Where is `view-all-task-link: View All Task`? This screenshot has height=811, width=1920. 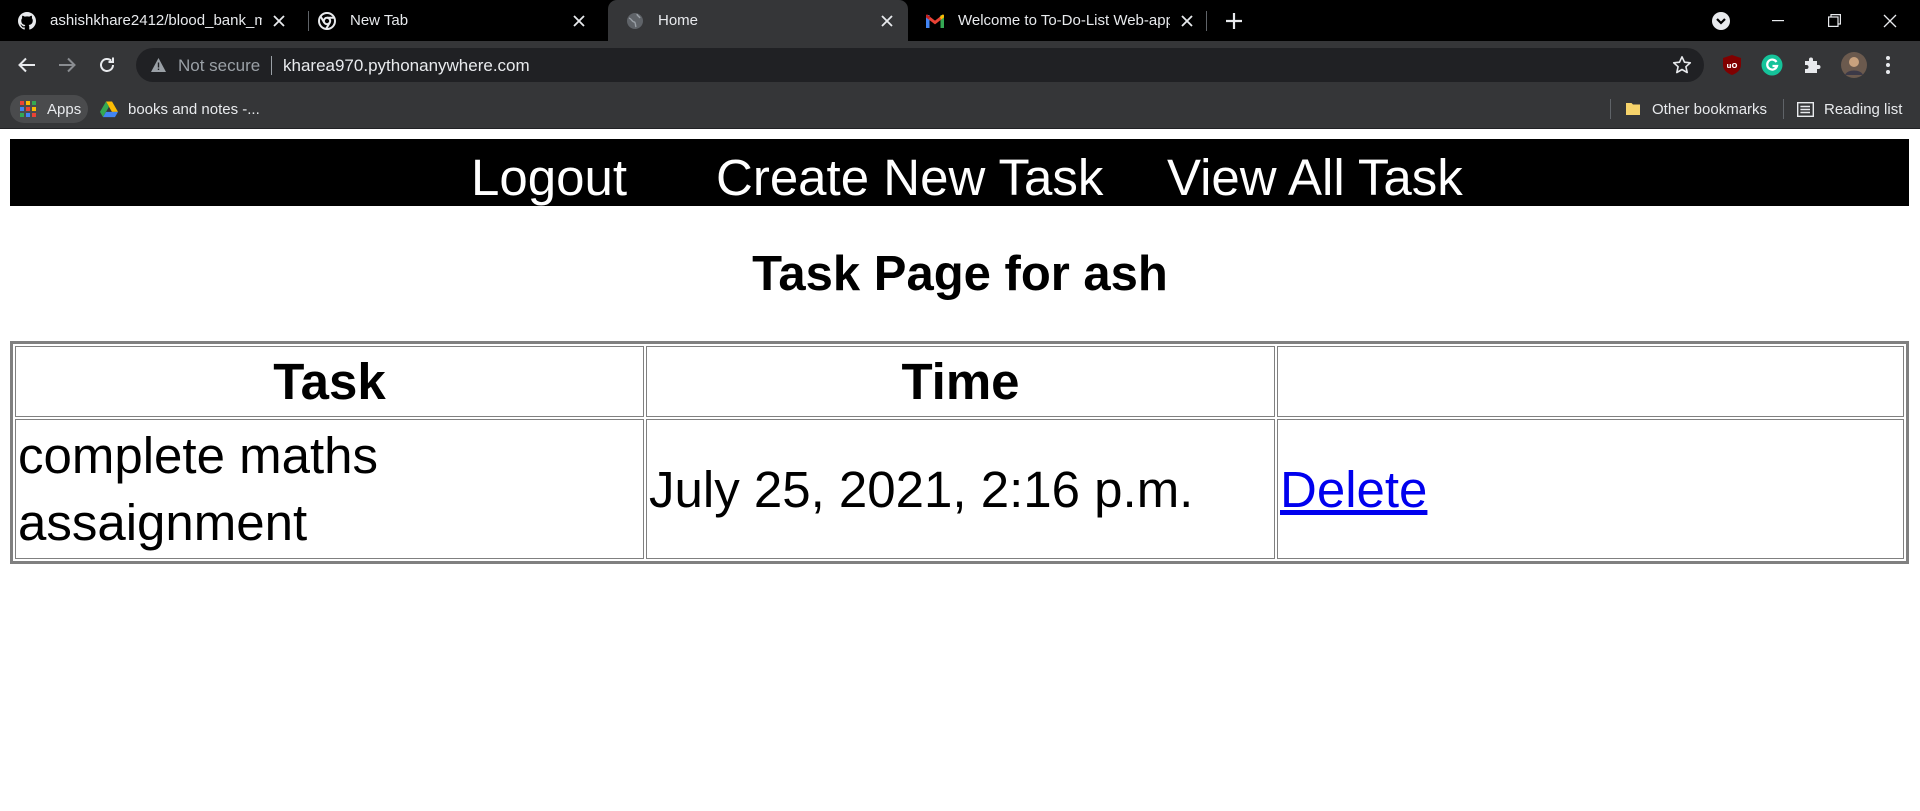
view-all-task-link: View All Task is located at coordinates (1315, 178).